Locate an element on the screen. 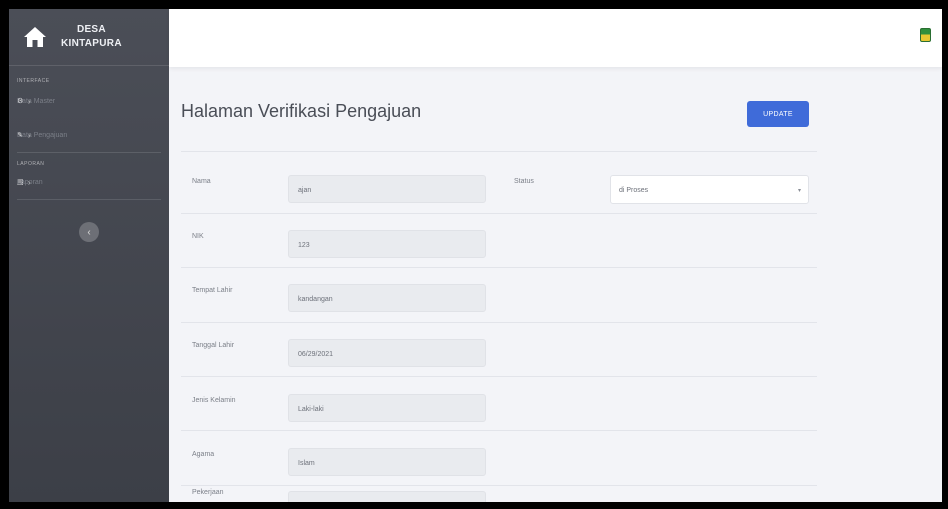 The image size is (948, 509). sidebar-item-data-master: ⚙ Data Master › is located at coordinates (89, 101).